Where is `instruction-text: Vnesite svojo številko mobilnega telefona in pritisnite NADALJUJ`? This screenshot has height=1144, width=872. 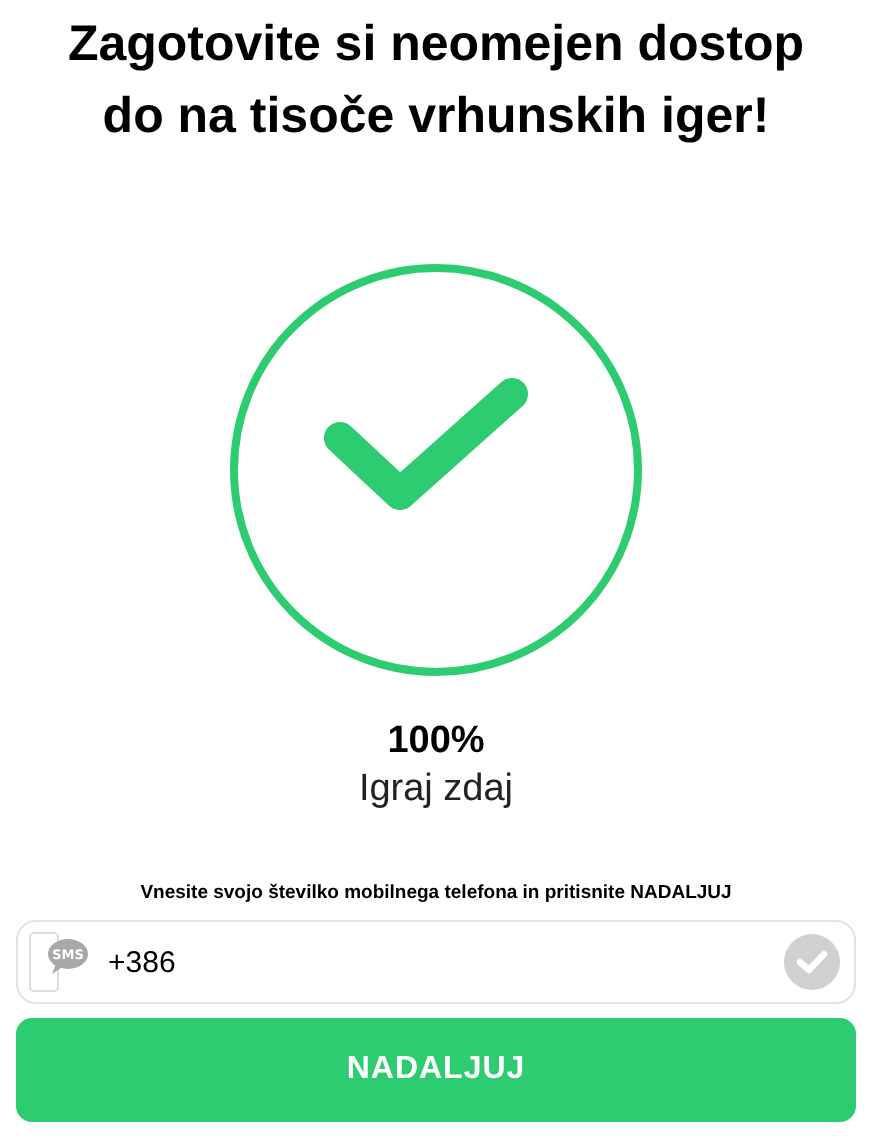 instruction-text: Vnesite svojo številko mobilnega telefona in pritisnite NADALJUJ is located at coordinates (436, 894).